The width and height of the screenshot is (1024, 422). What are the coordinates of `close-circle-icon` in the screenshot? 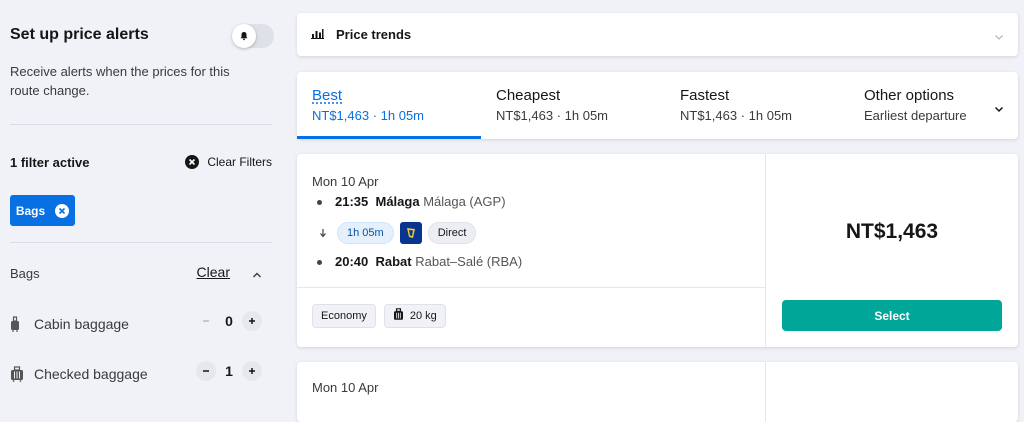 It's located at (192, 162).